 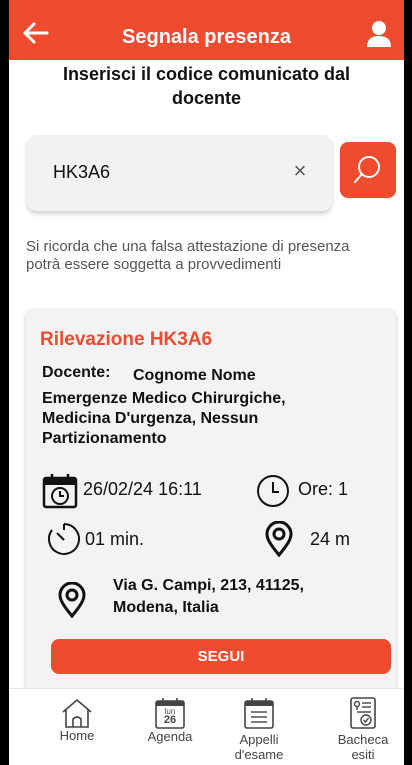 What do you see at coordinates (115, 539) in the screenshot?
I see `duration-value: 01 min.` at bounding box center [115, 539].